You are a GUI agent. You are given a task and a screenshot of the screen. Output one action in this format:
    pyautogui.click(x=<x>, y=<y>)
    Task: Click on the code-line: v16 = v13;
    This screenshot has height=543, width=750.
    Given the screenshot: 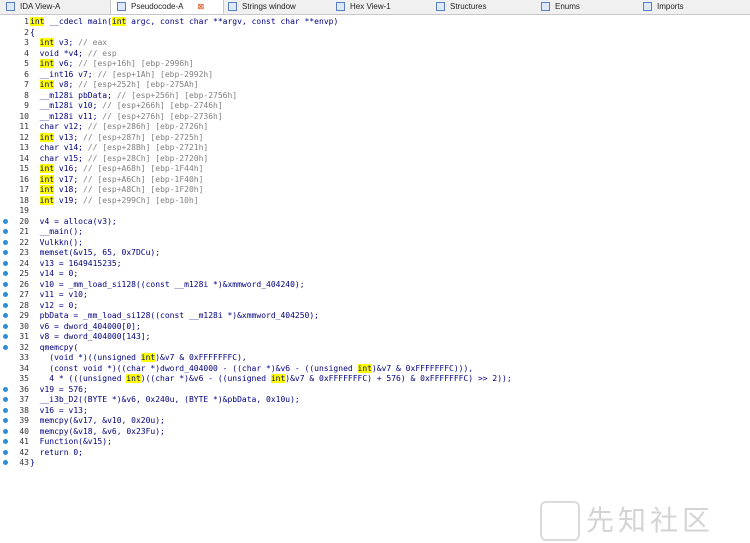 What is the action you would take?
    pyautogui.click(x=59, y=410)
    